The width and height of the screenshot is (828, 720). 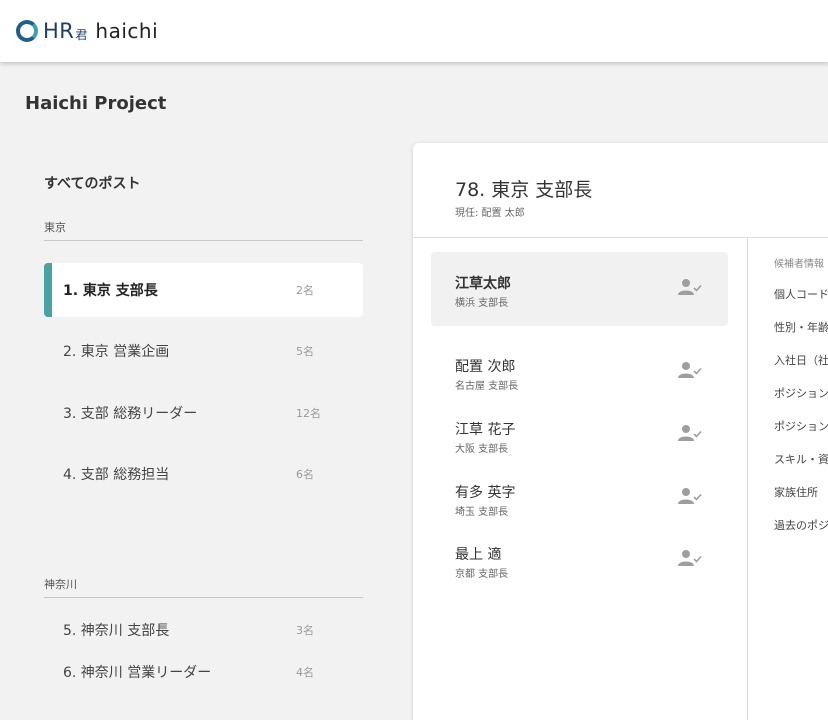 What do you see at coordinates (747, 479) in the screenshot?
I see `column-divider` at bounding box center [747, 479].